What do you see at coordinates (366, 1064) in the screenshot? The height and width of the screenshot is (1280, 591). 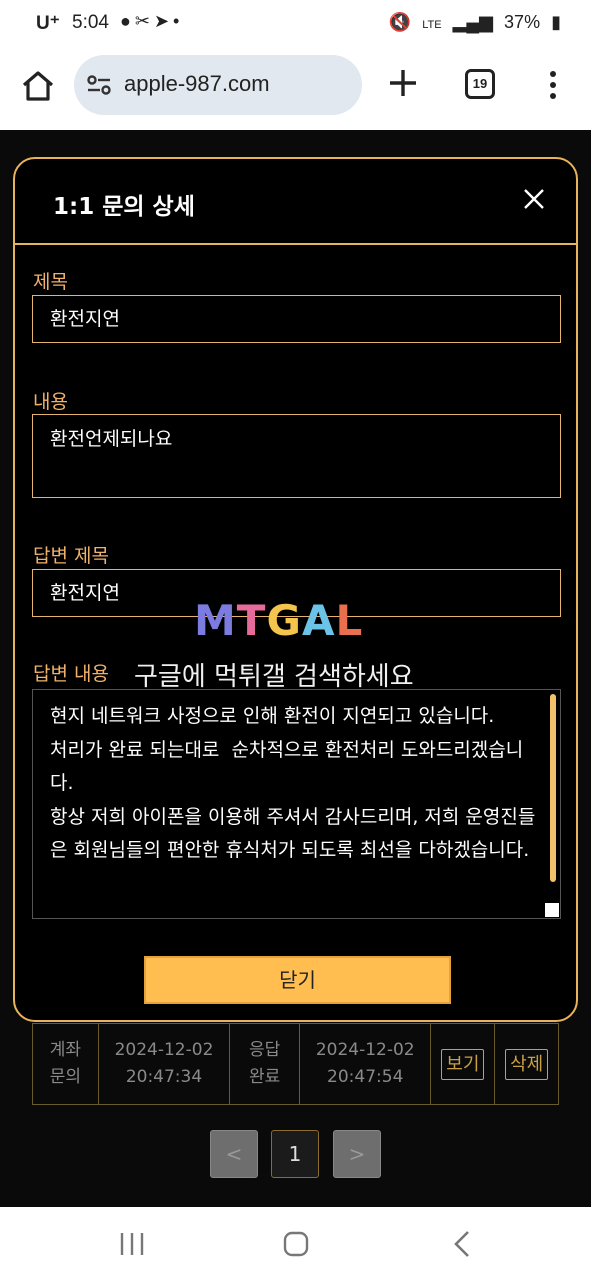 I see `answer-date-cell: 2024-12-02 20:47:54` at bounding box center [366, 1064].